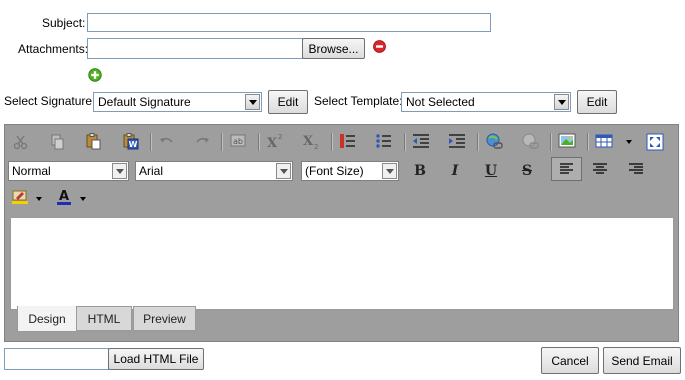  Describe the element at coordinates (47, 319) in the screenshot. I see `tab-design: Design` at that location.